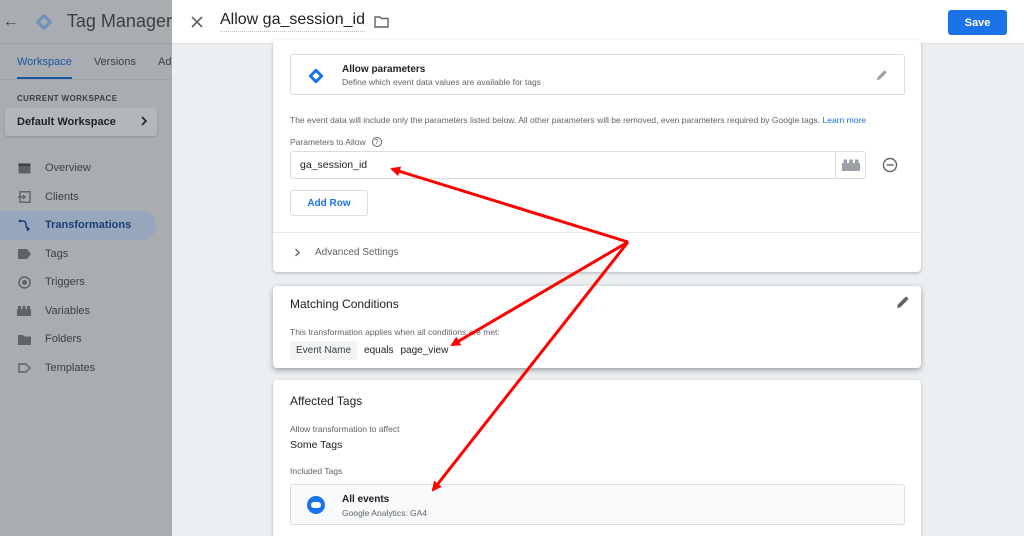  I want to click on workspace-selector: Default Workspace, so click(81, 122).